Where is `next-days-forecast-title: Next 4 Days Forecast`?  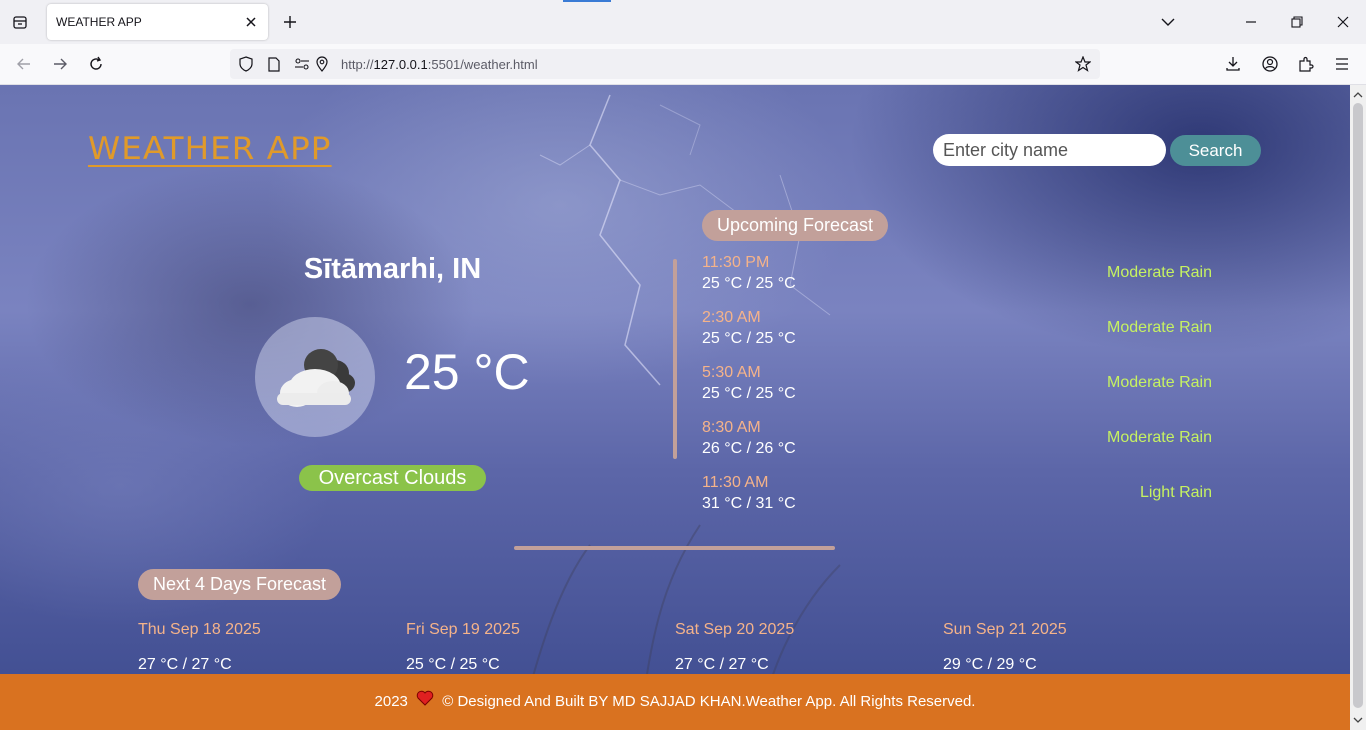 next-days-forecast-title: Next 4 Days Forecast is located at coordinates (239, 584).